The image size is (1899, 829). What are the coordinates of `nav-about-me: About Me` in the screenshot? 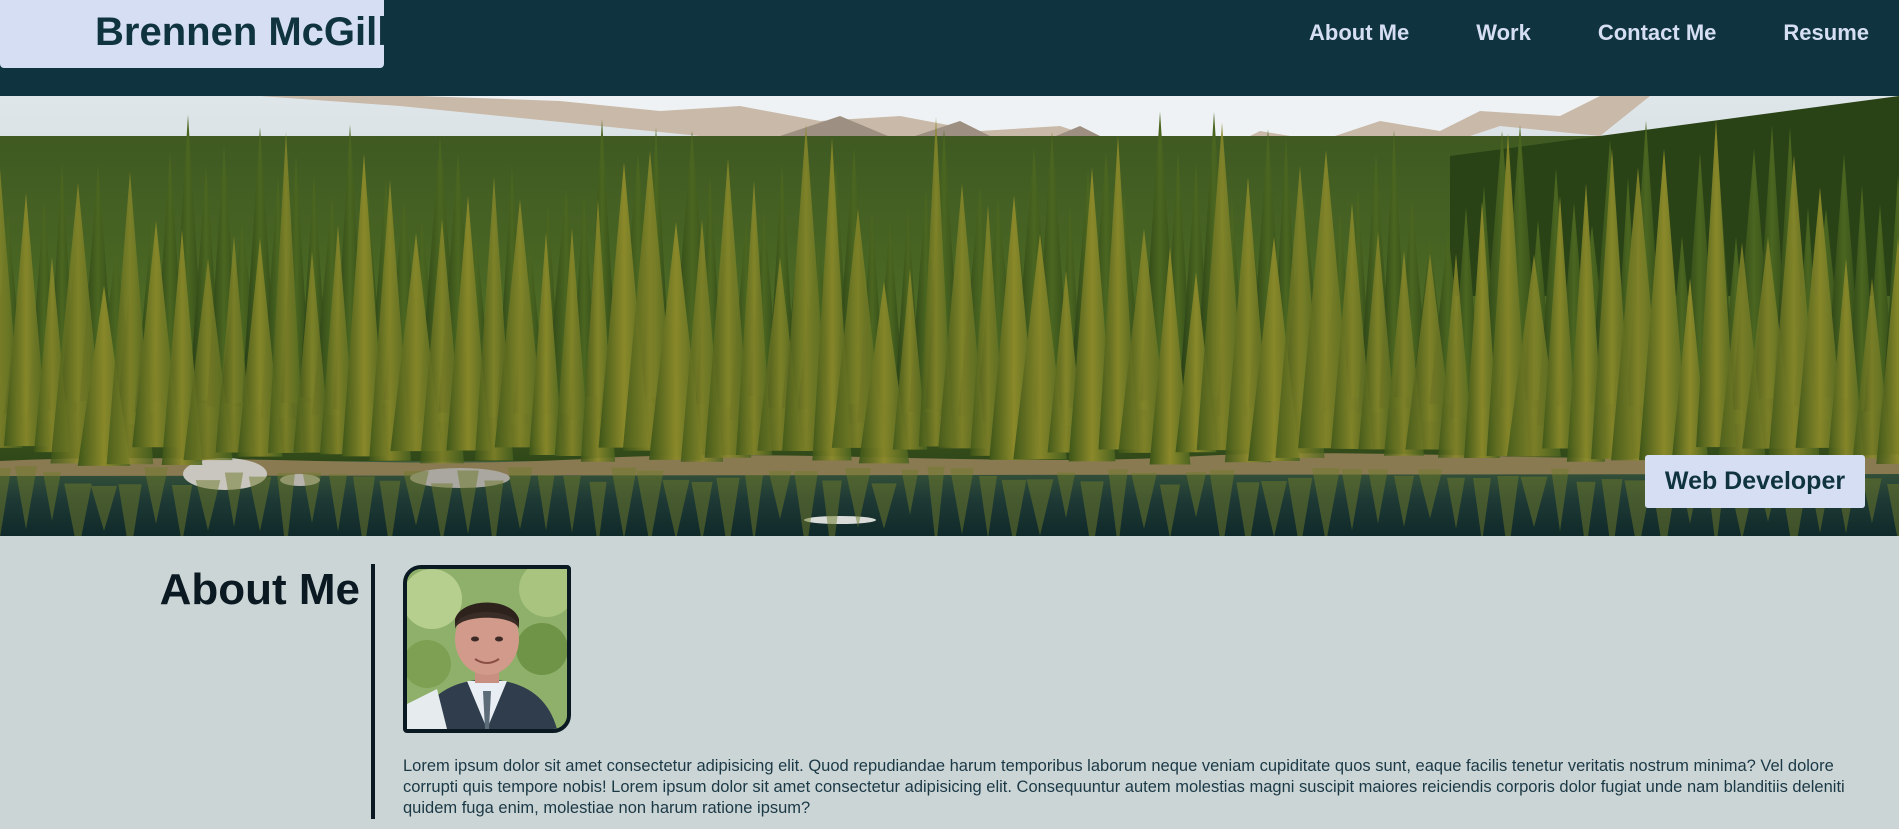 It's located at (1359, 33).